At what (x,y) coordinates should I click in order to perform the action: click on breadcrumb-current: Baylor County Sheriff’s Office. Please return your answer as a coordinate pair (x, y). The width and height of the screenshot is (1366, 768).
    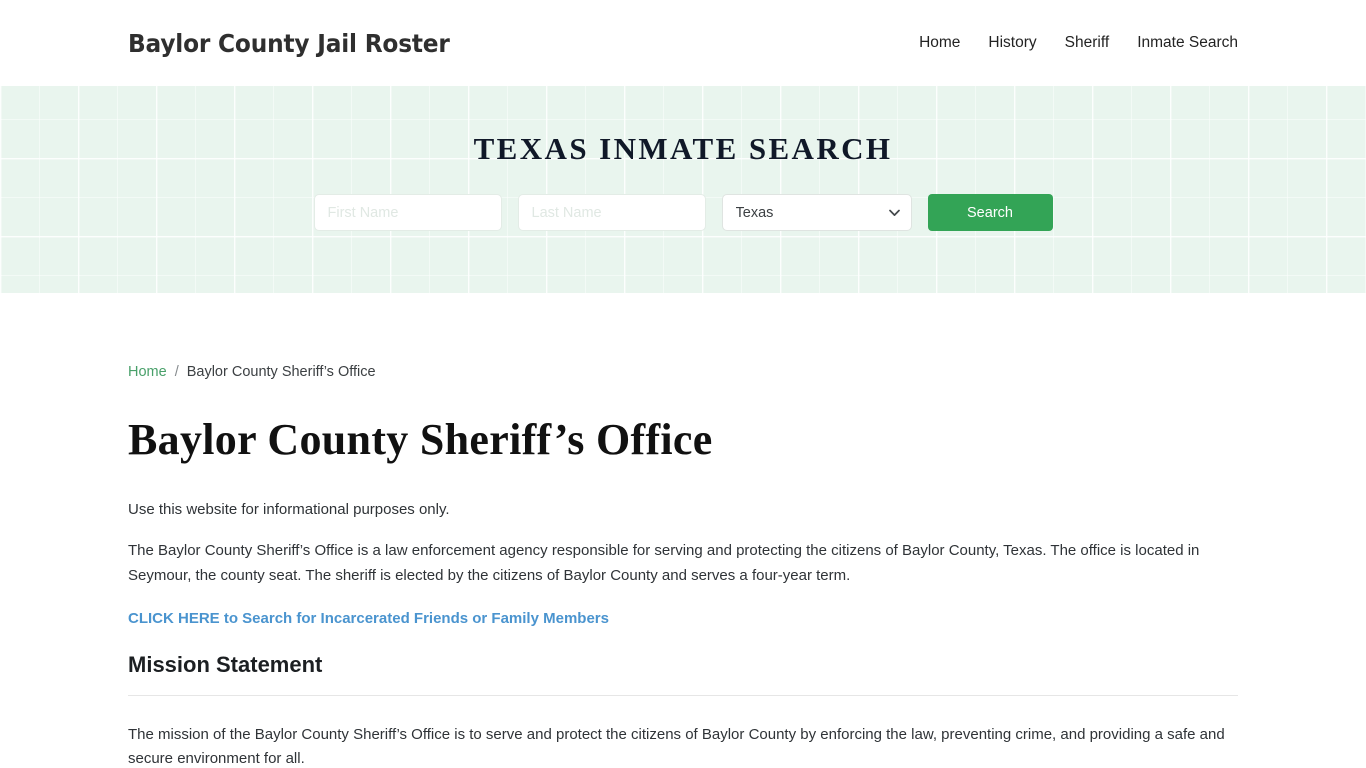
    Looking at the image, I should click on (281, 372).